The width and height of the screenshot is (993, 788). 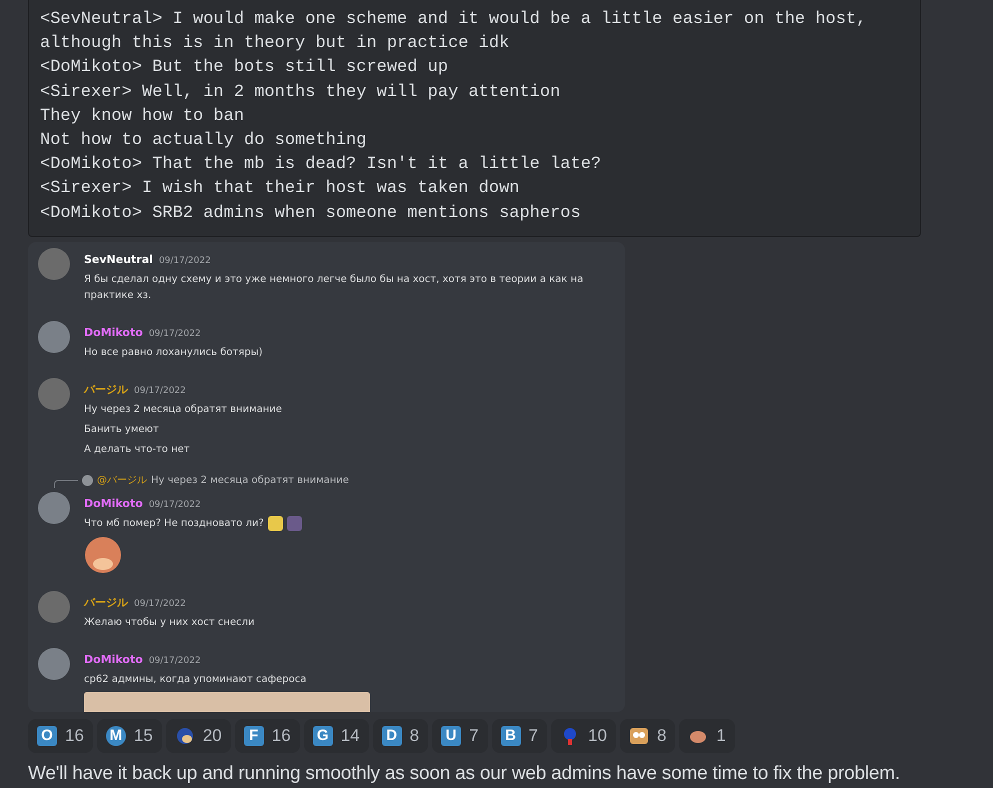 What do you see at coordinates (454, 20) in the screenshot?
I see `code-line: <SevNeutral> I would make one scheme and it would be a little easier on the host,` at bounding box center [454, 20].